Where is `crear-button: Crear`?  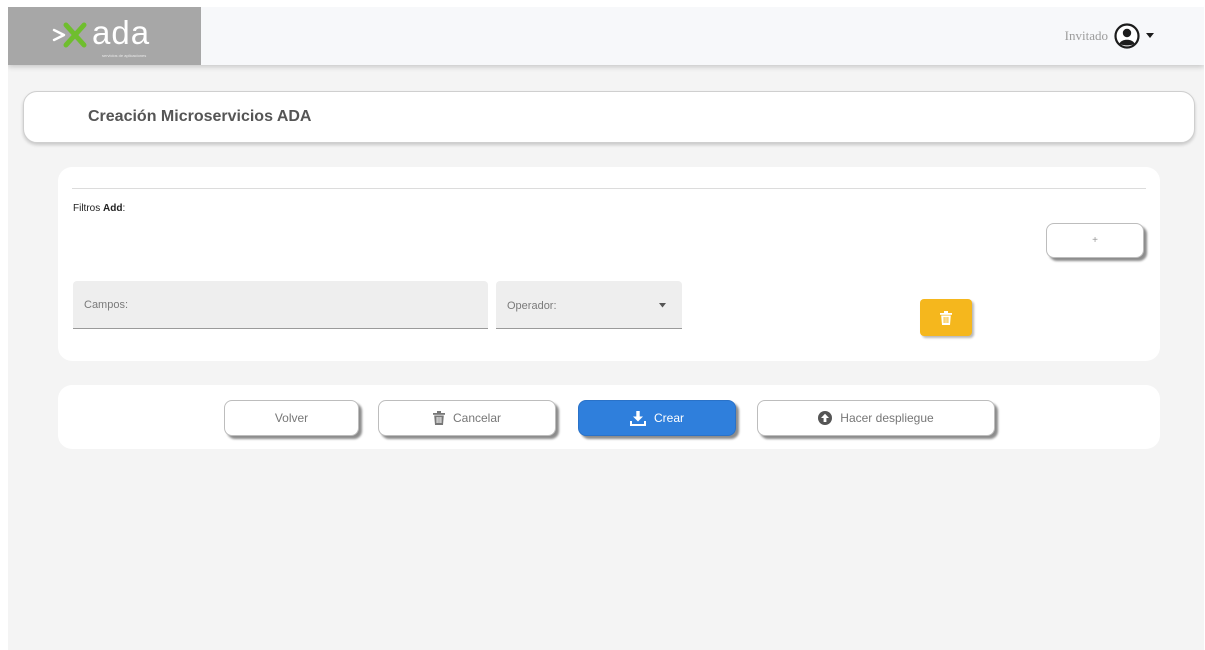
crear-button: Crear is located at coordinates (657, 418).